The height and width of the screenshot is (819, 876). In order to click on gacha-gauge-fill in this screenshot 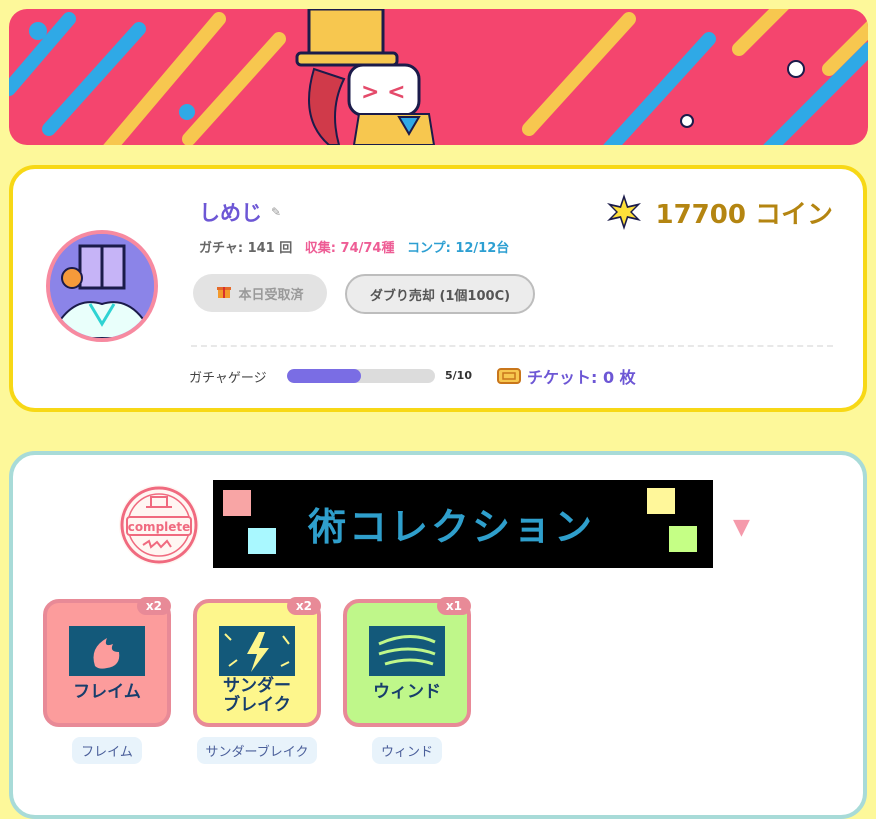, I will do `click(324, 376)`.